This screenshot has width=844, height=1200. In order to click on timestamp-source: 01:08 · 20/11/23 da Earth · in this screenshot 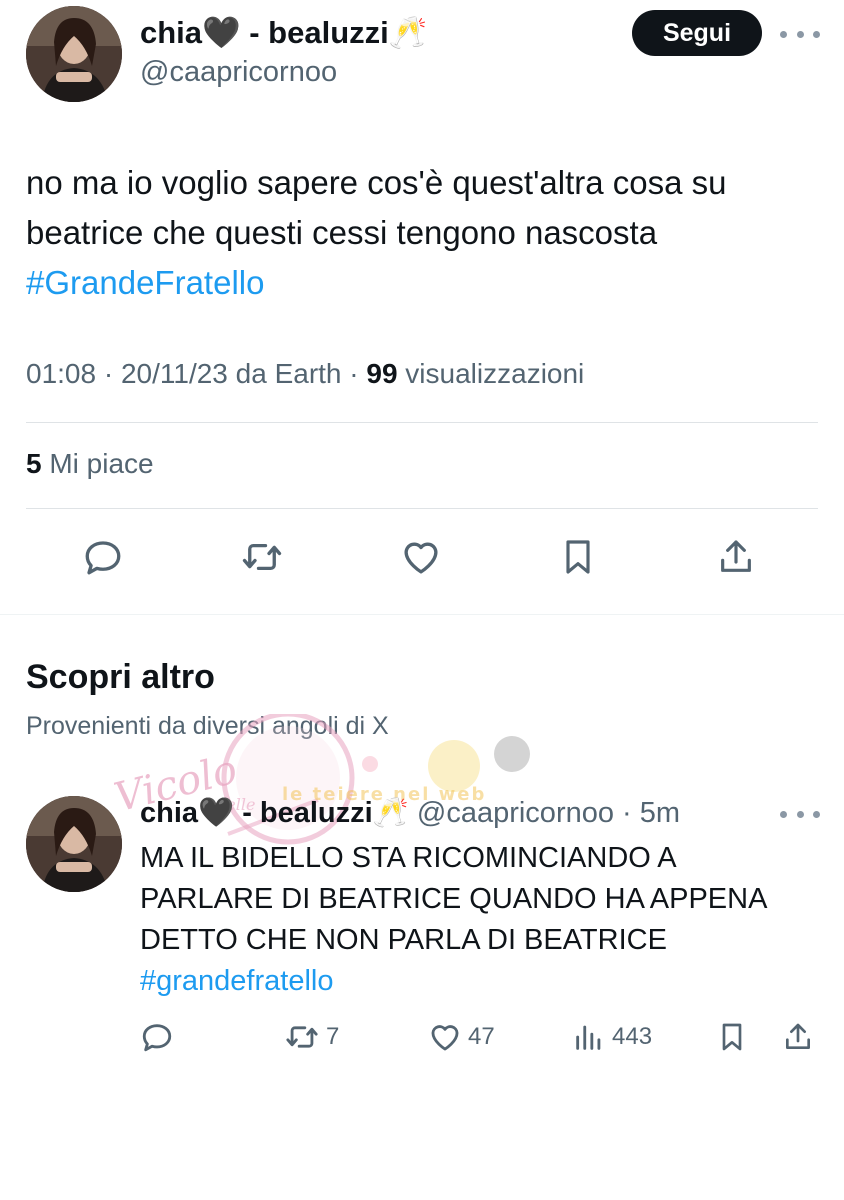, I will do `click(196, 373)`.